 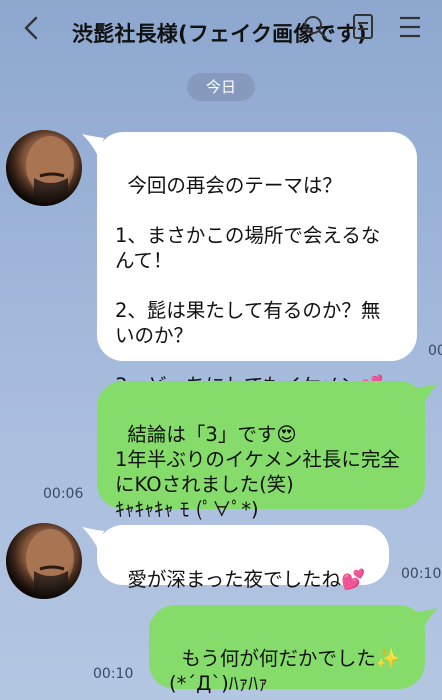 I want to click on message-bubble: もう何が何だかでした✨ (*´Д`)ﾊｧﾊｧ, so click(x=287, y=650).